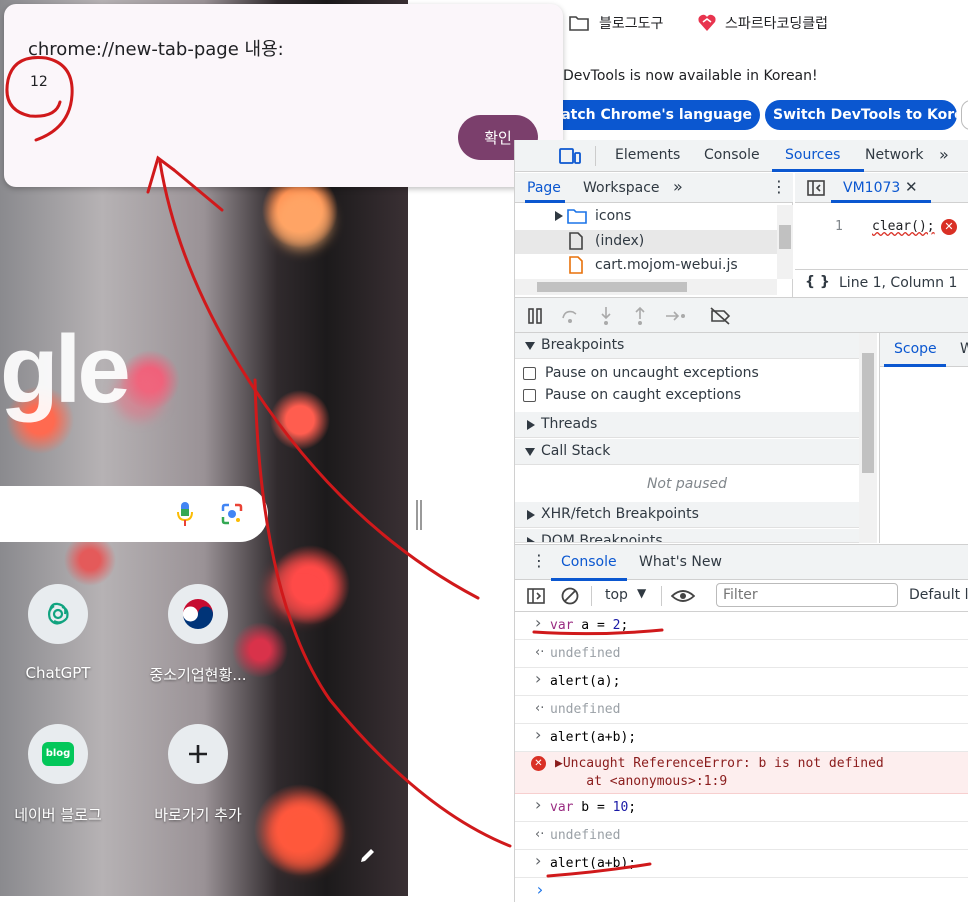  I want to click on shortcut-label: 네이버 블로그, so click(58, 815).